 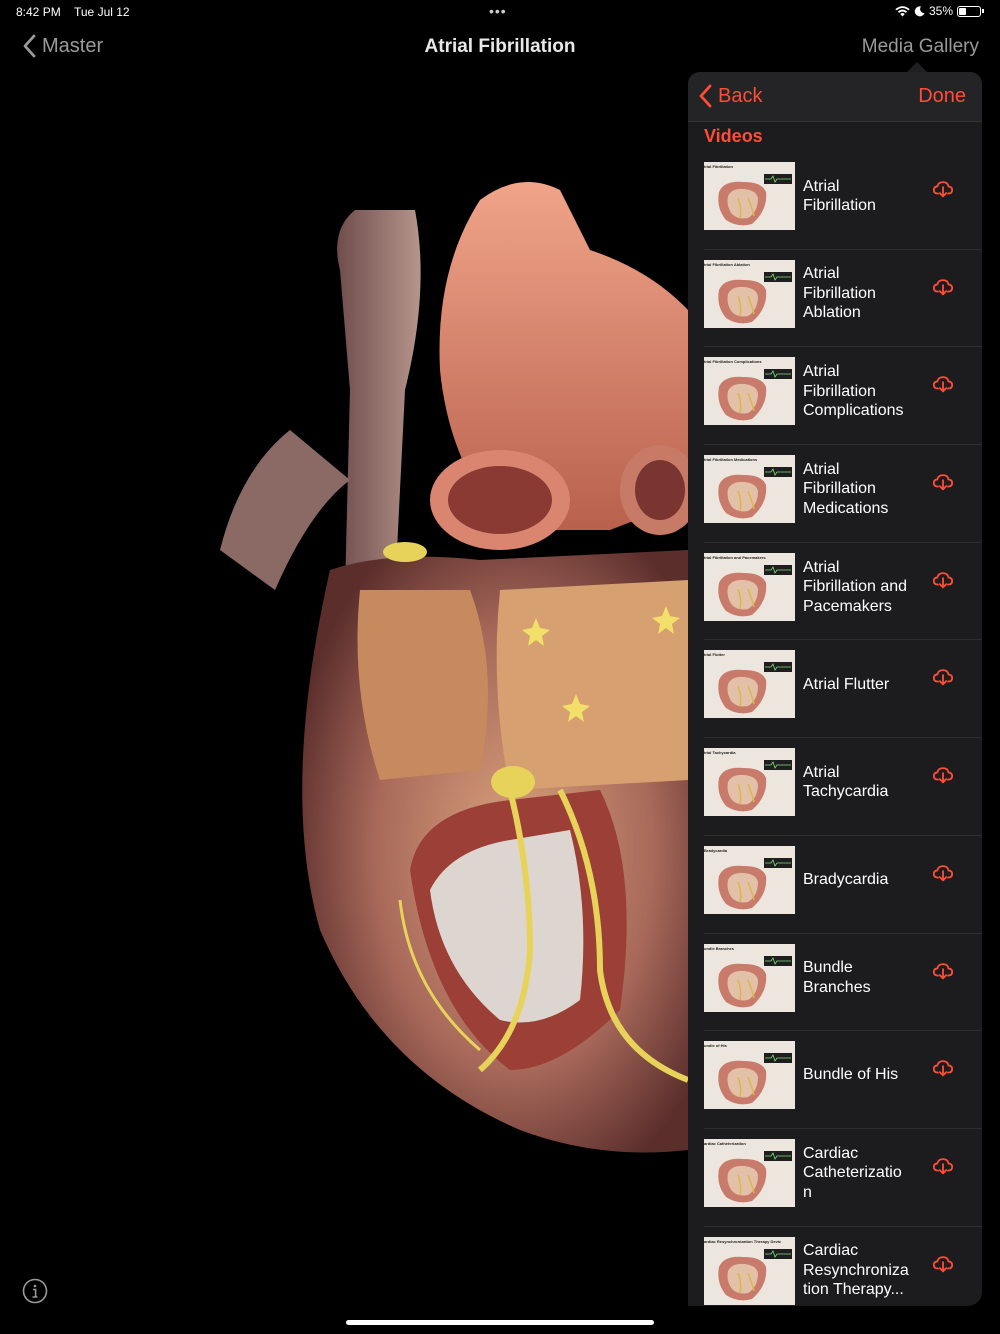 What do you see at coordinates (852, 1172) in the screenshot?
I see `video-title: Cardiac Catheterizatio n` at bounding box center [852, 1172].